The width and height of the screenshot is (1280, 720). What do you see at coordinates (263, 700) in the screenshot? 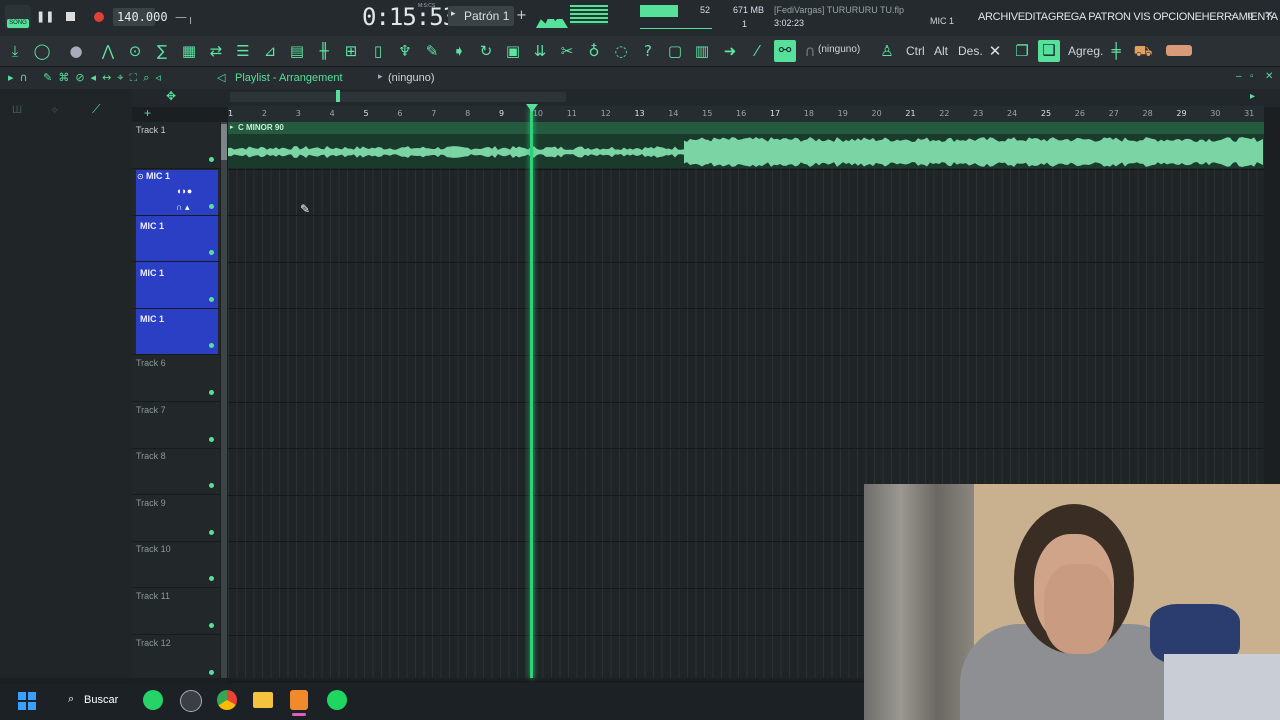
I see `file-explorer-icon` at bounding box center [263, 700].